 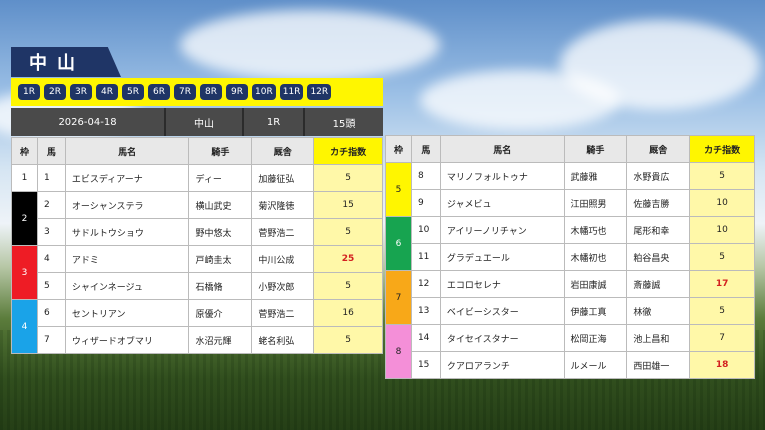 What do you see at coordinates (502, 284) in the screenshot?
I see `horse-name: エコロセレナ` at bounding box center [502, 284].